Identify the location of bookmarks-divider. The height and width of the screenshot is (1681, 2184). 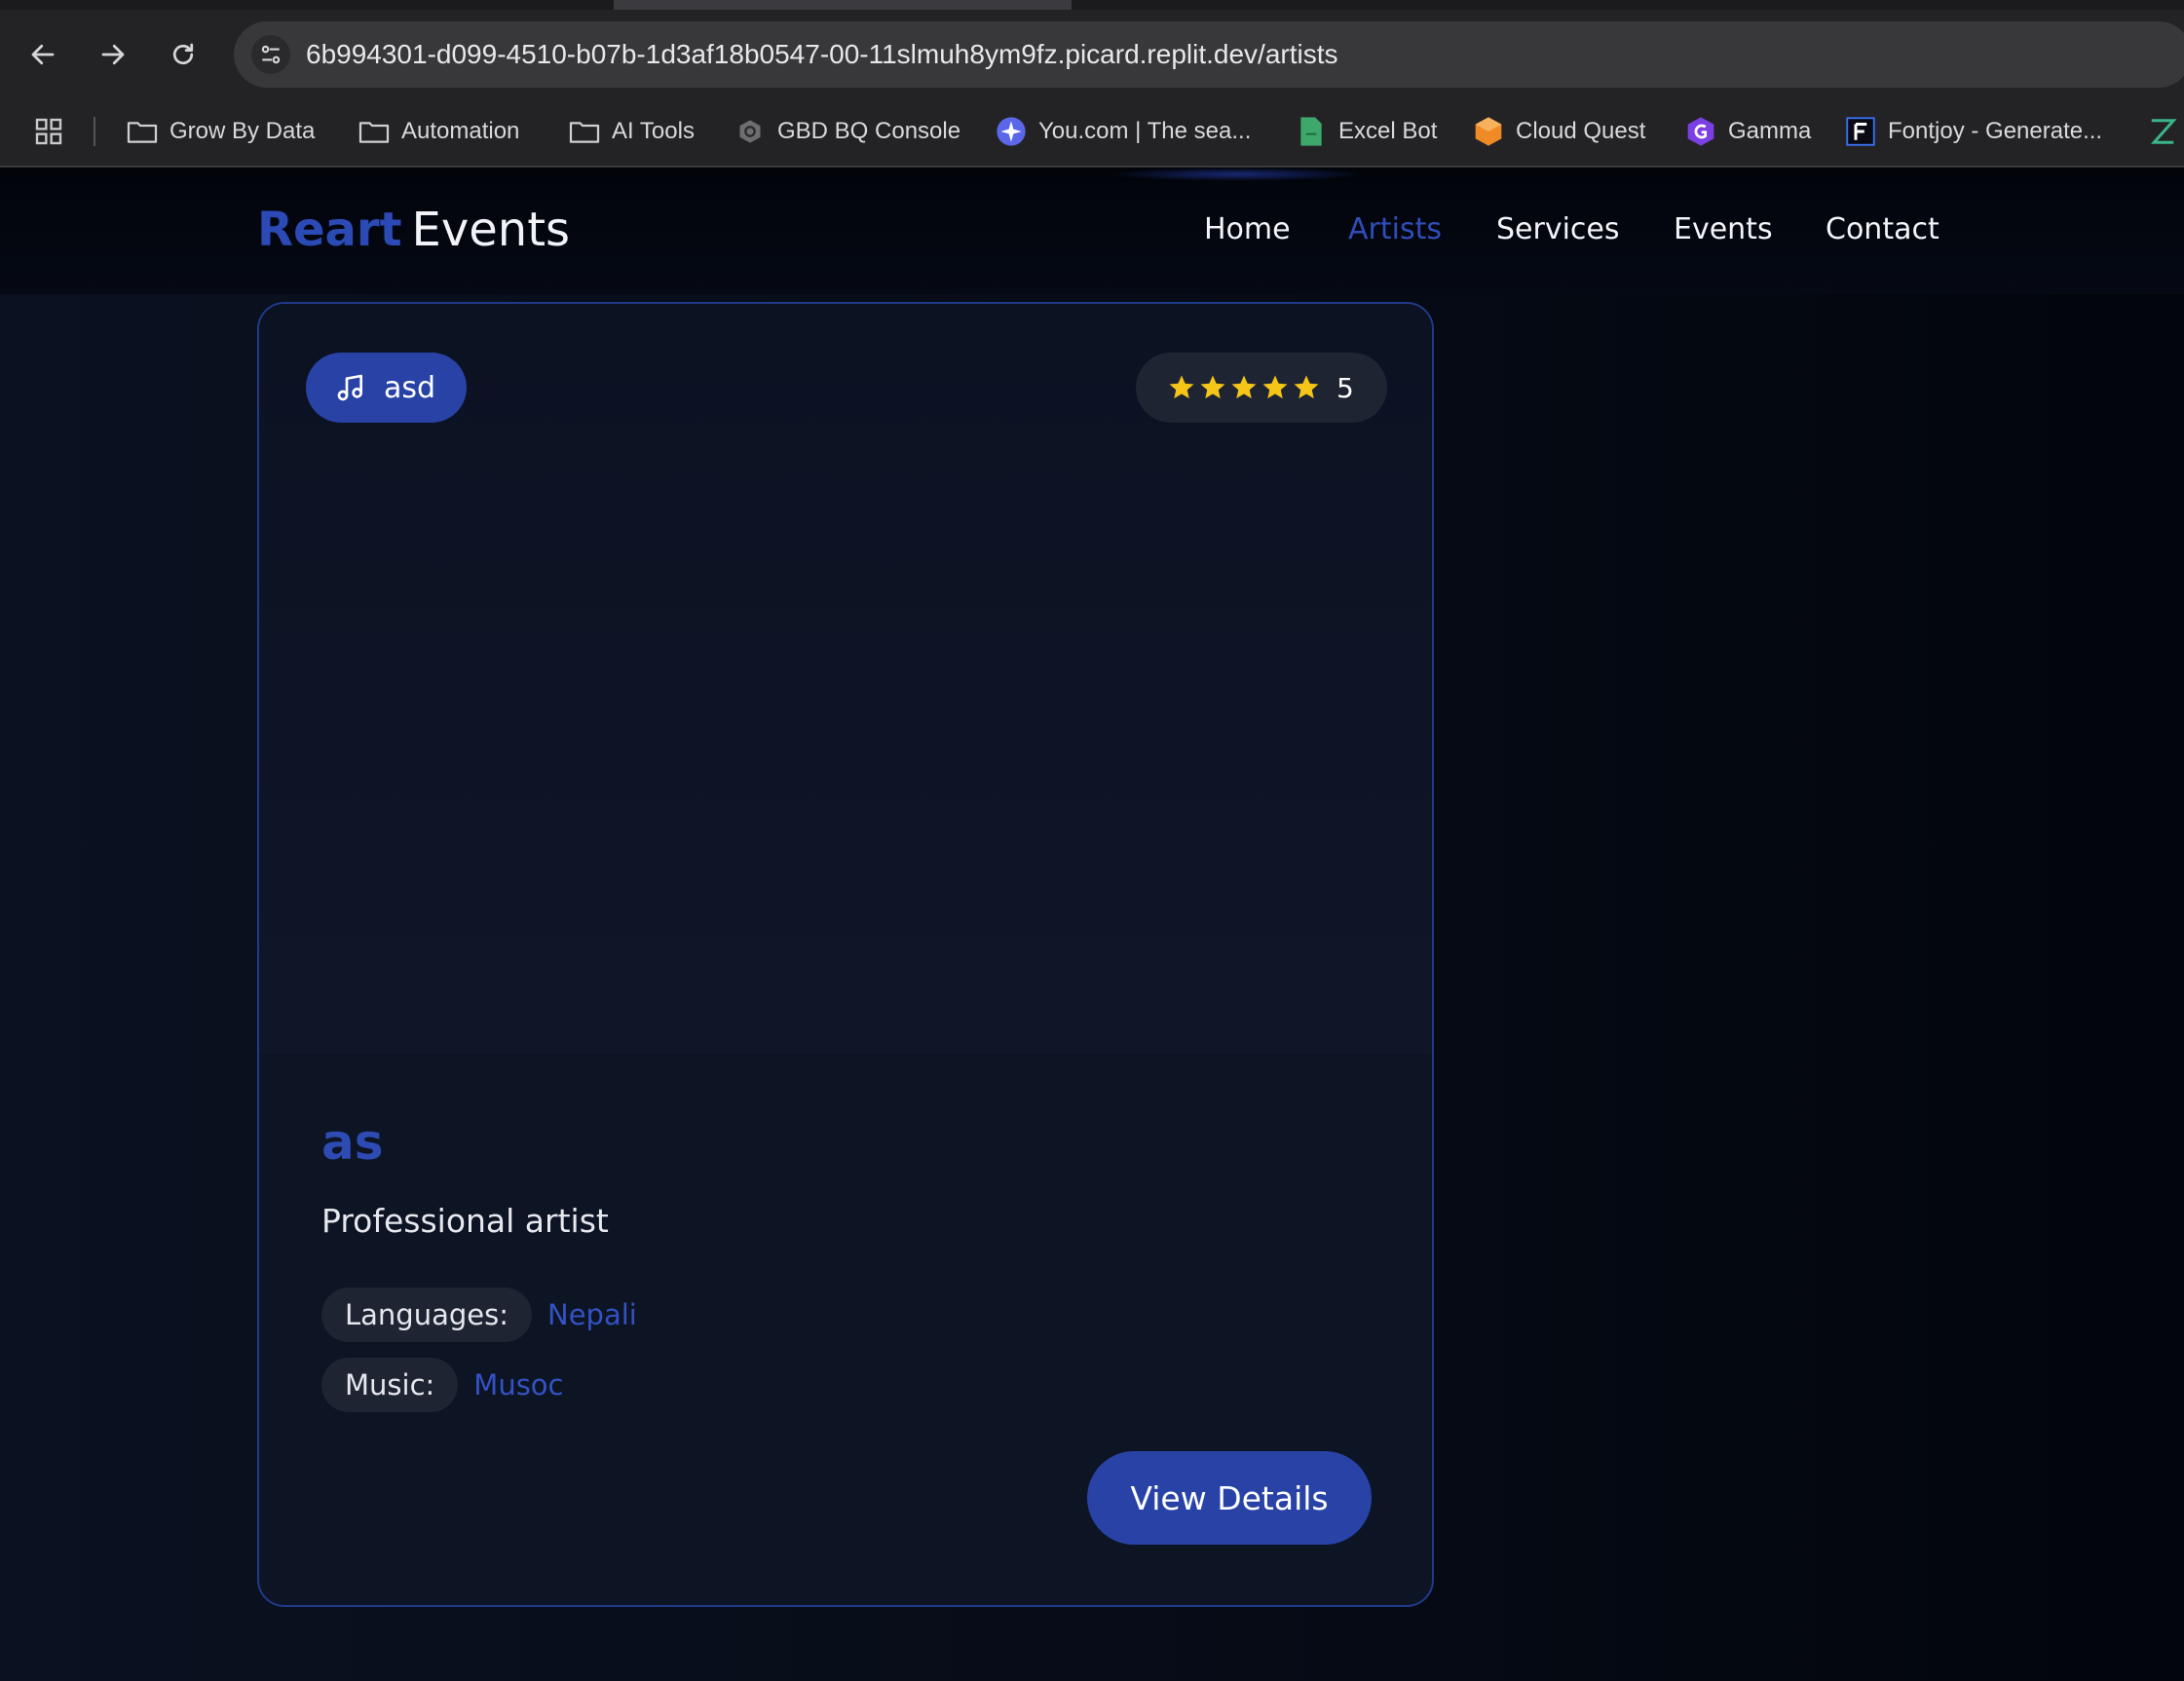
(94, 131).